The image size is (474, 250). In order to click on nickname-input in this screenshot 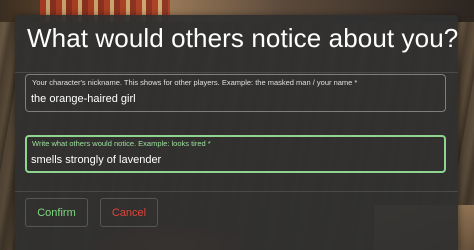, I will do `click(233, 99)`.